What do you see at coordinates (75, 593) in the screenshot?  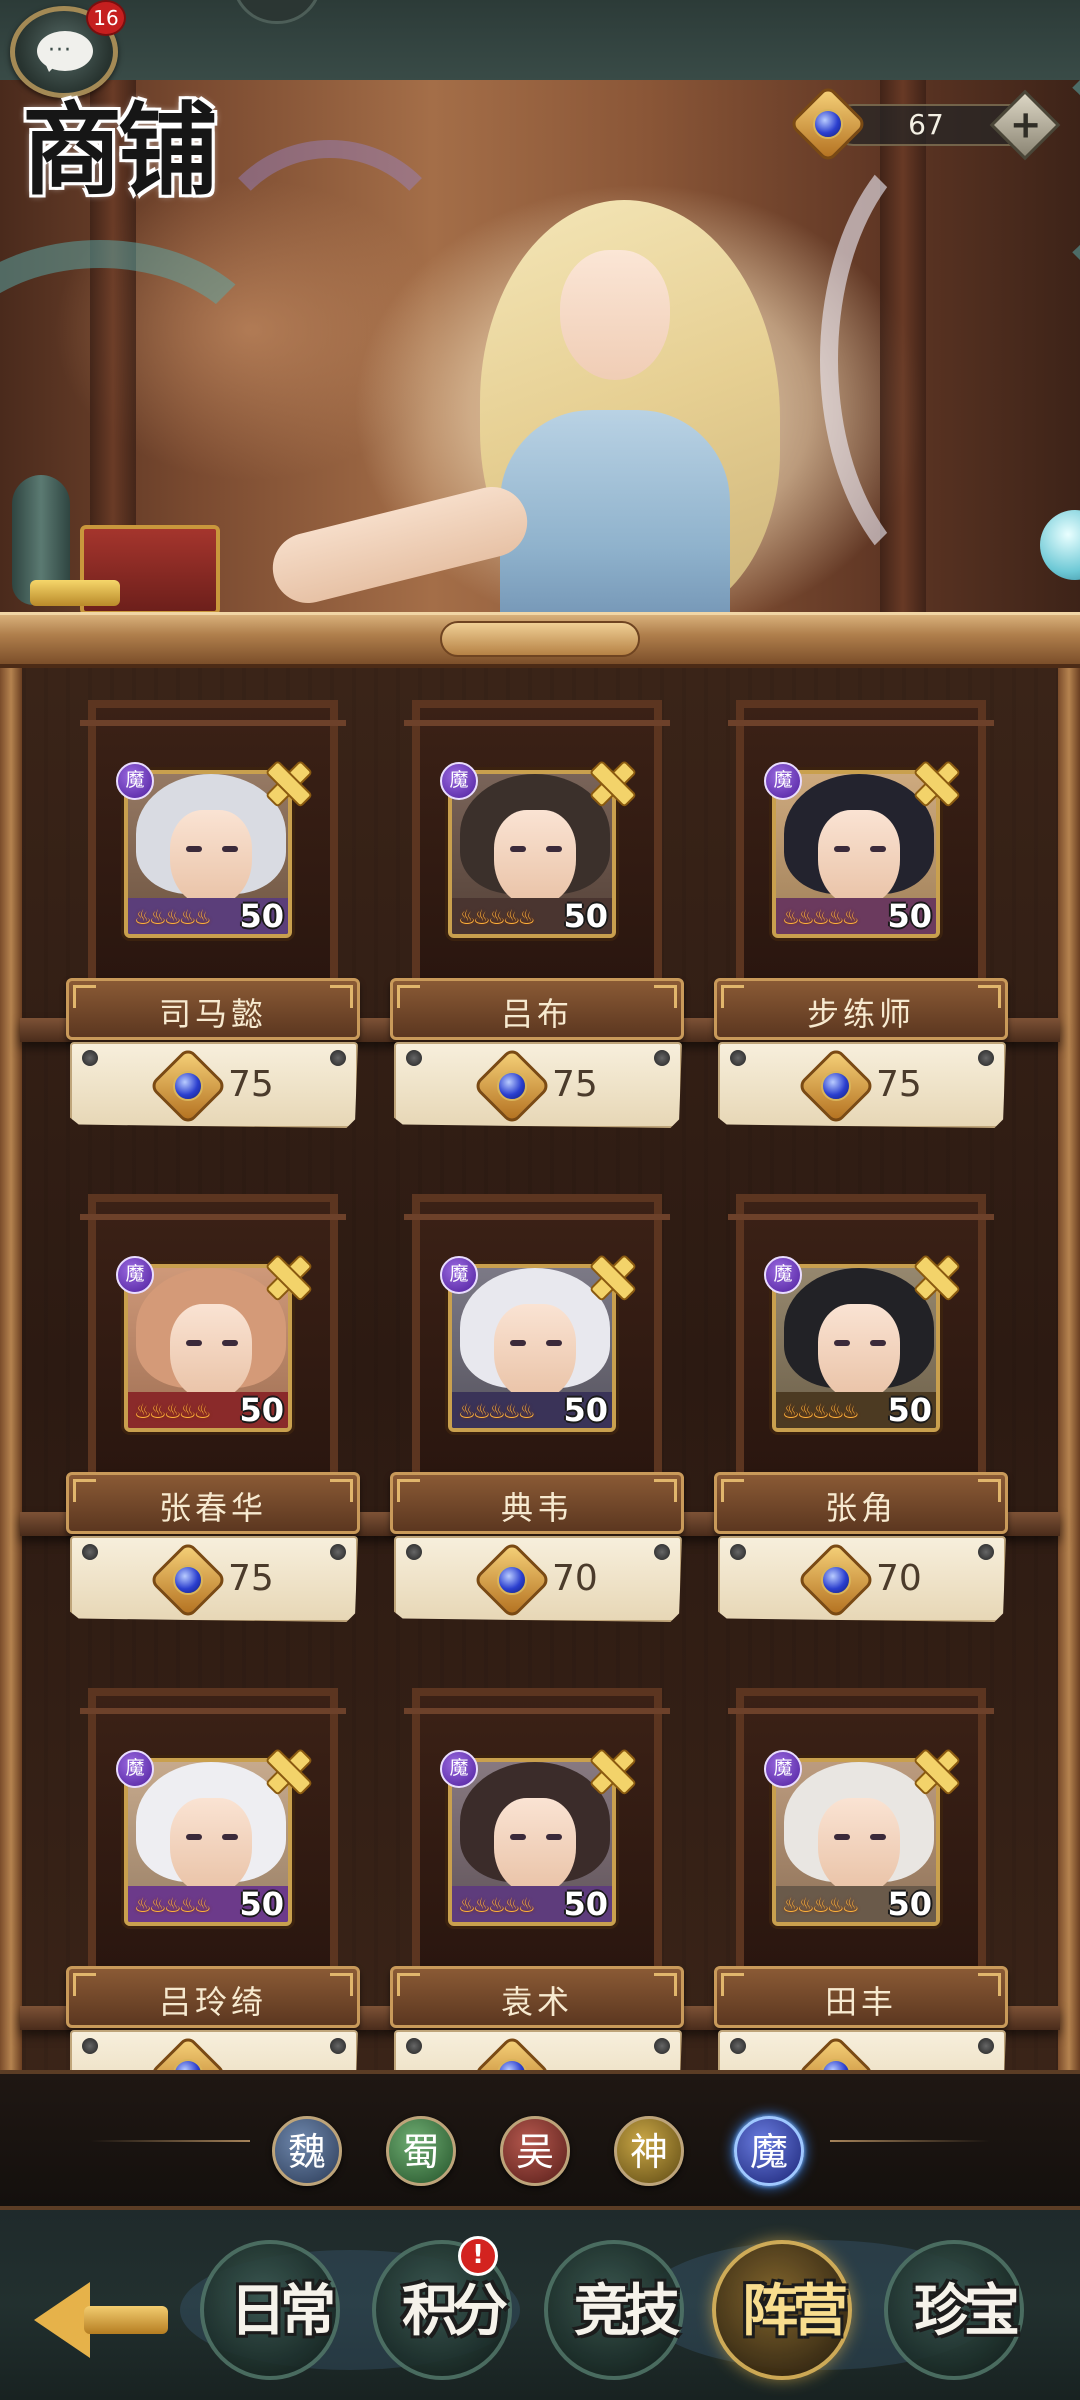 I see `banner-gold-ingots` at bounding box center [75, 593].